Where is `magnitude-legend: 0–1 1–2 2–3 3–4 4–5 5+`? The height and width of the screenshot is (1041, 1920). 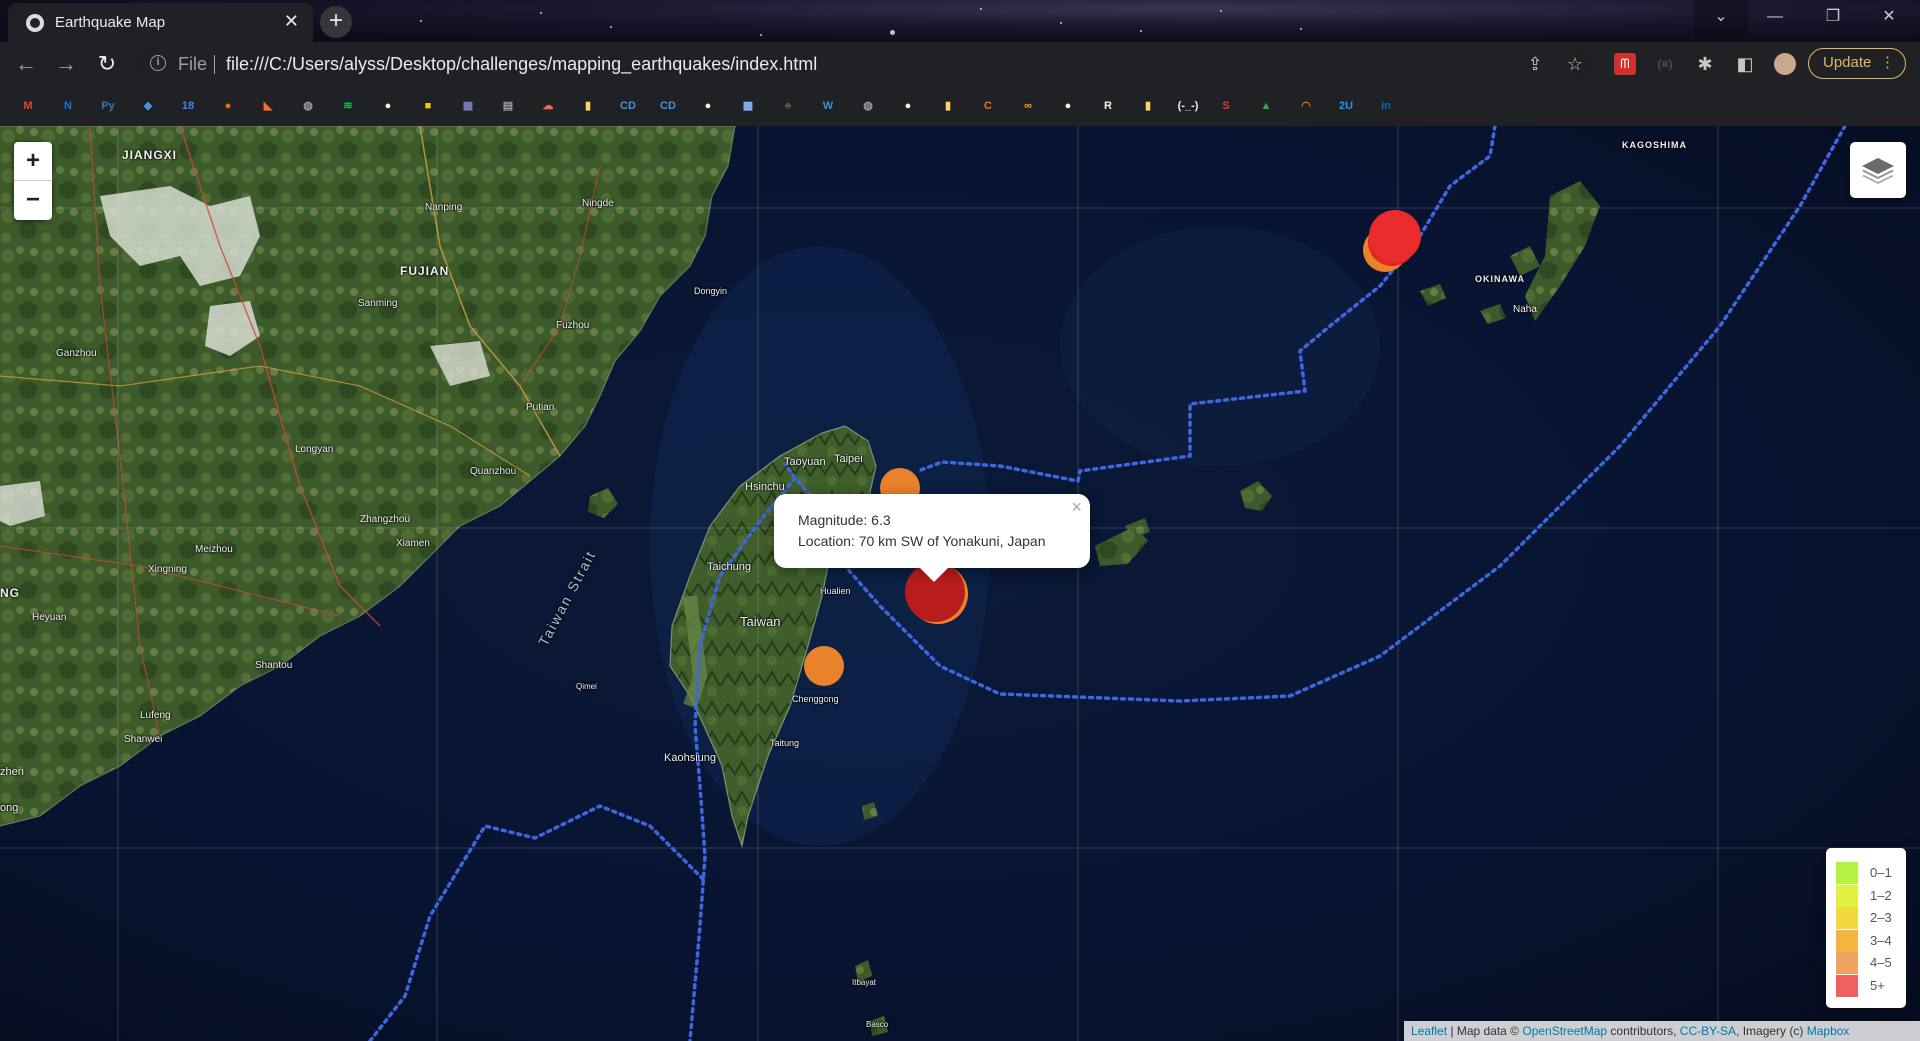 magnitude-legend: 0–1 1–2 2–3 3–4 4–5 5+ is located at coordinates (1866, 928).